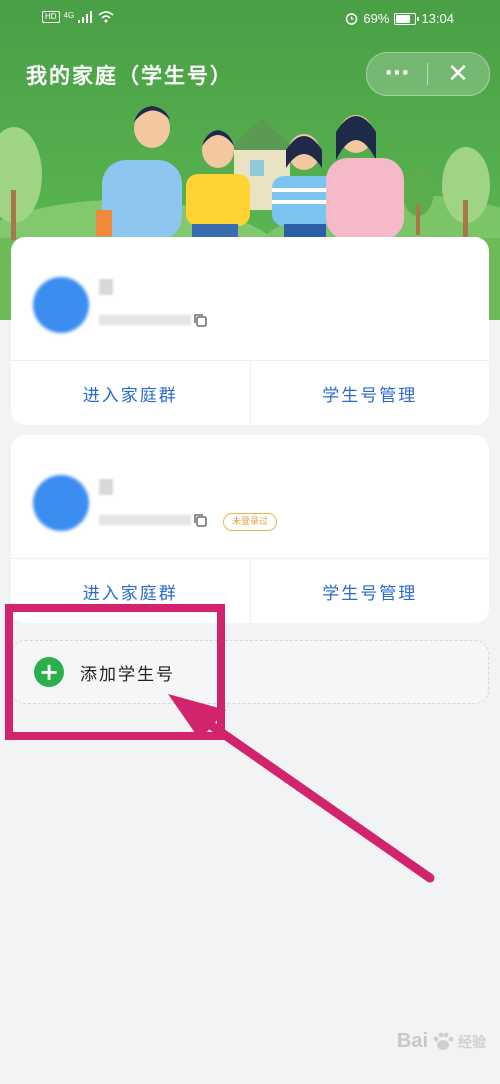  Describe the element at coordinates (412, 1041) in the screenshot. I see `watermark-brand: Bai` at that location.